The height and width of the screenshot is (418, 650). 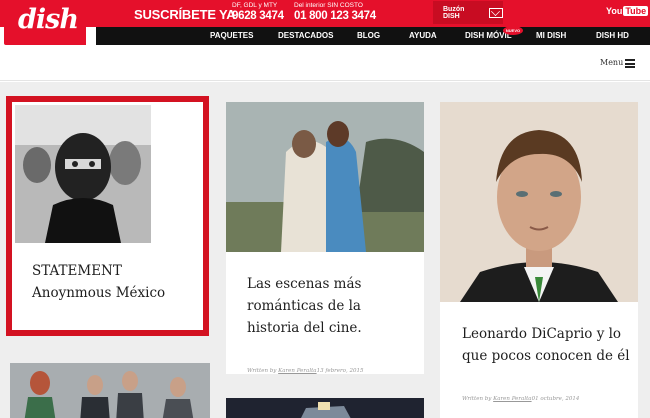 I want to click on phone-interior: Del interior SIN COSTO 01 800 123 3474, so click(x=335, y=12).